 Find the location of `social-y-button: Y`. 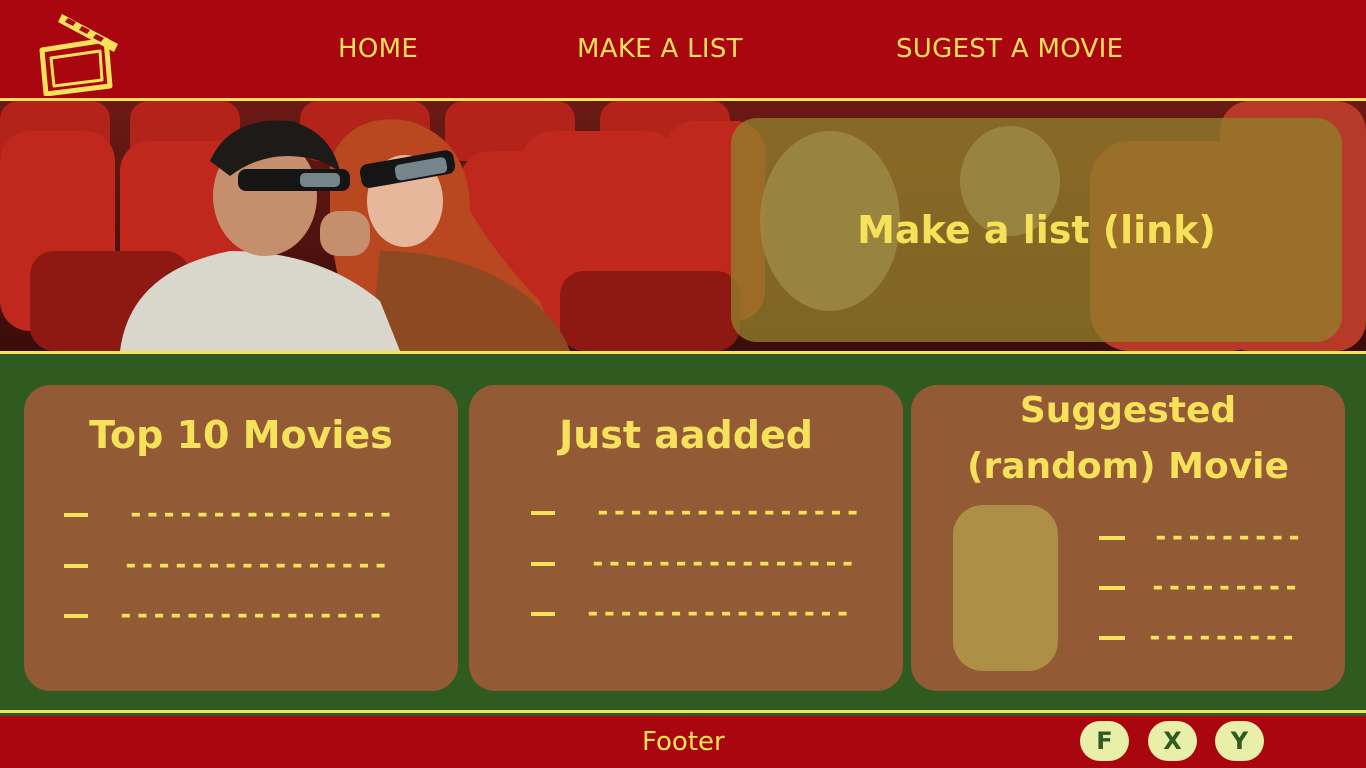

social-y-button: Y is located at coordinates (1239, 741).